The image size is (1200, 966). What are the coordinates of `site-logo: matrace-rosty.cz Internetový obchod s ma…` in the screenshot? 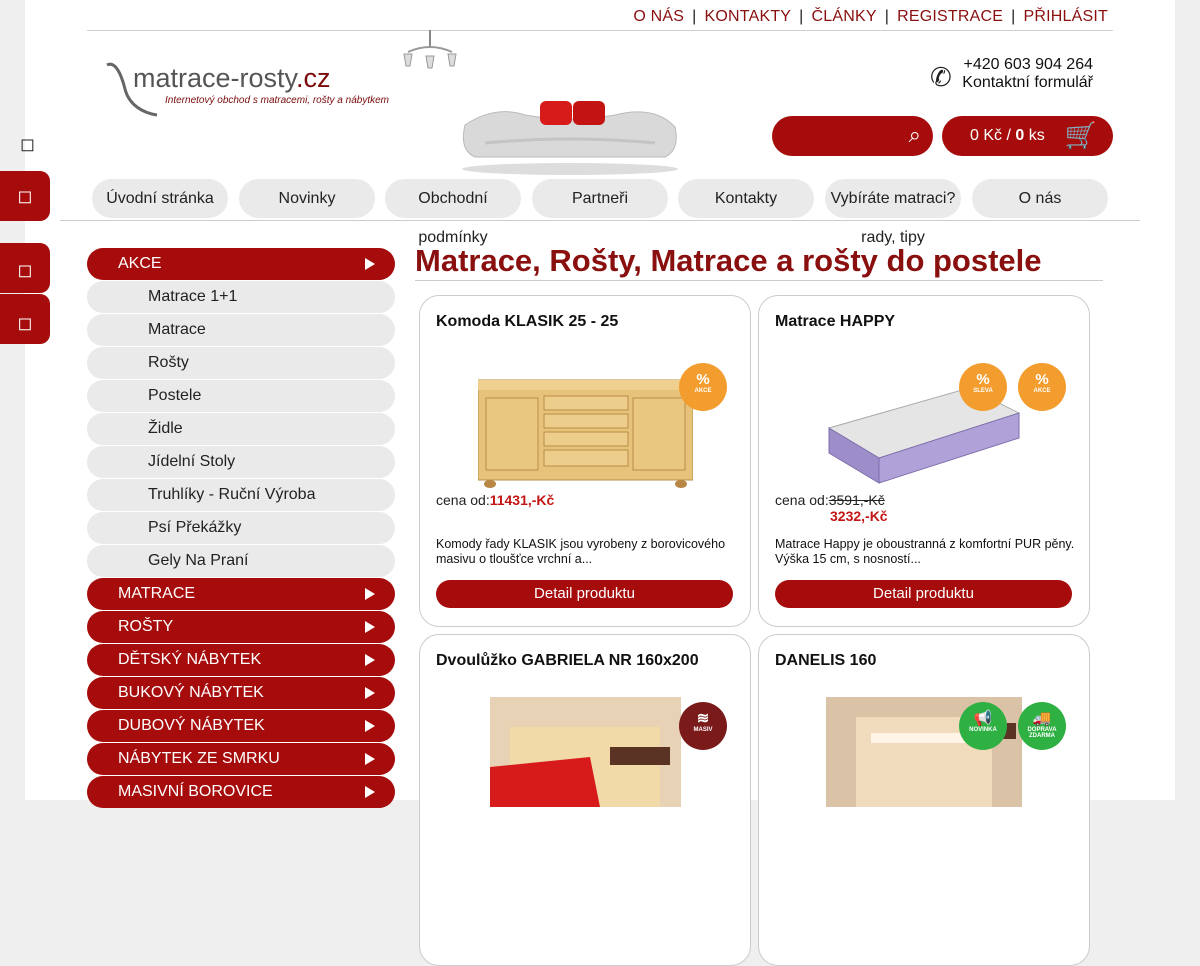 It's located at (253, 90).